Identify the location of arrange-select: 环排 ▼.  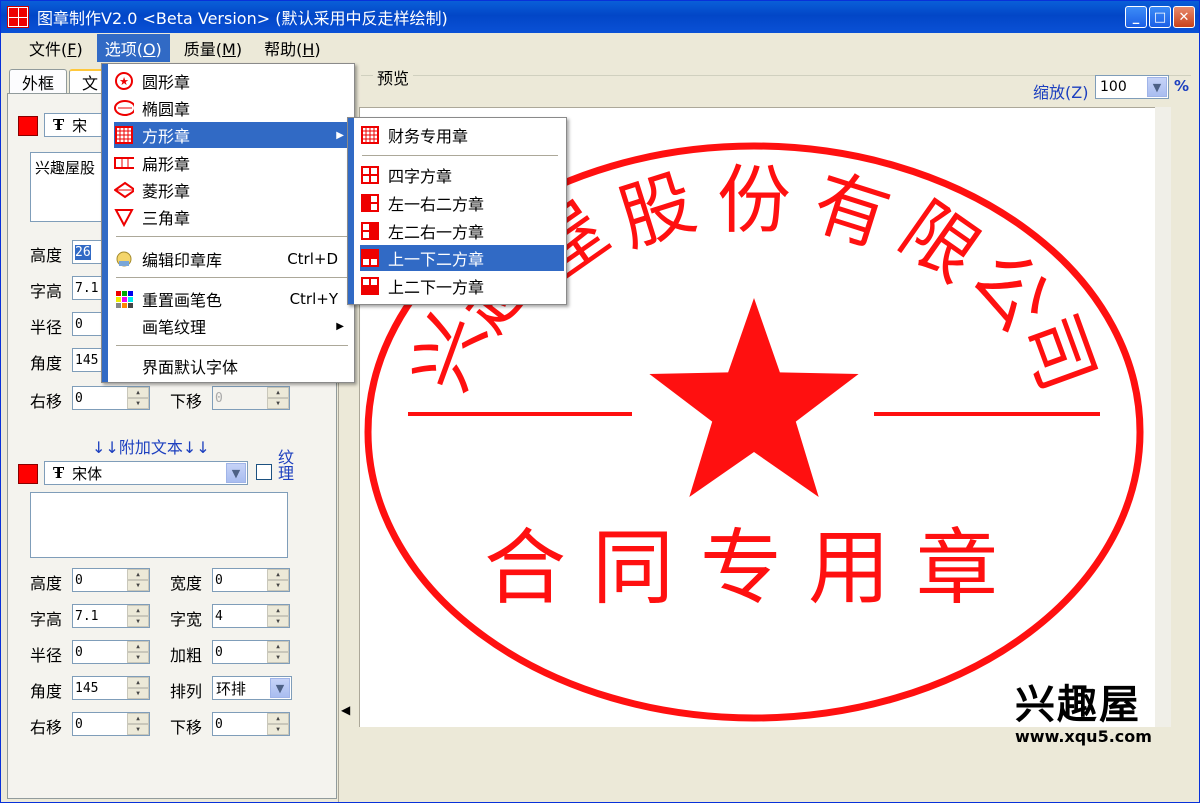
(252, 688).